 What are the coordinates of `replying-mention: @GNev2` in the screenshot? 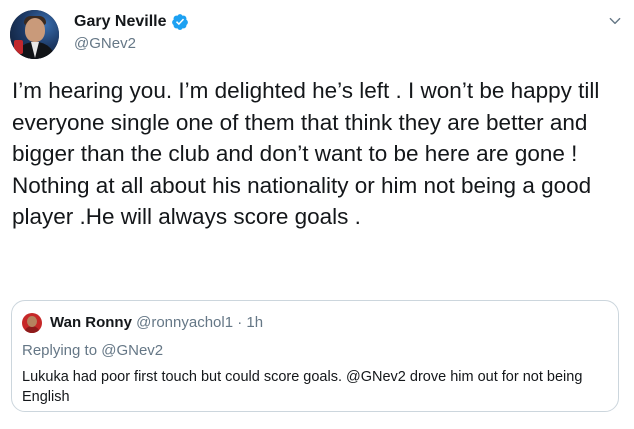 It's located at (132, 350).